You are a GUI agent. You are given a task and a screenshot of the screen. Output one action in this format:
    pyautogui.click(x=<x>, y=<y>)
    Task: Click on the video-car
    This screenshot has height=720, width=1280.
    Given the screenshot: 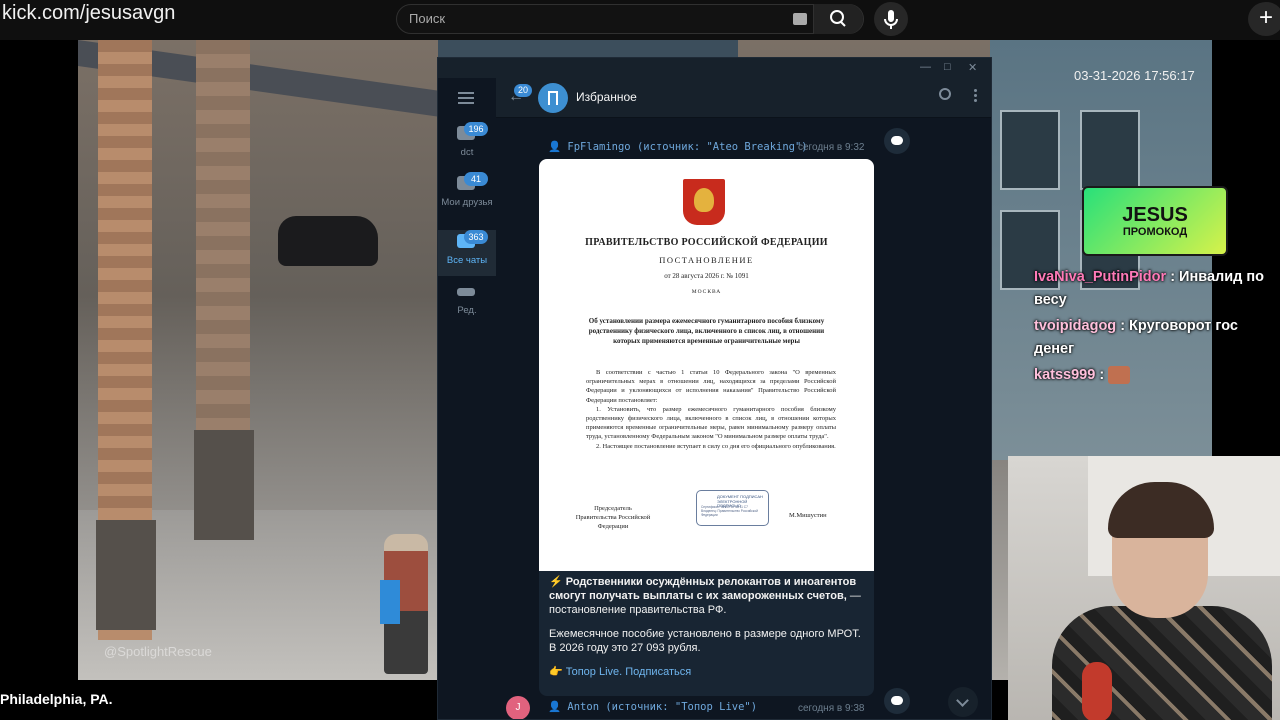 What is the action you would take?
    pyautogui.click(x=328, y=241)
    